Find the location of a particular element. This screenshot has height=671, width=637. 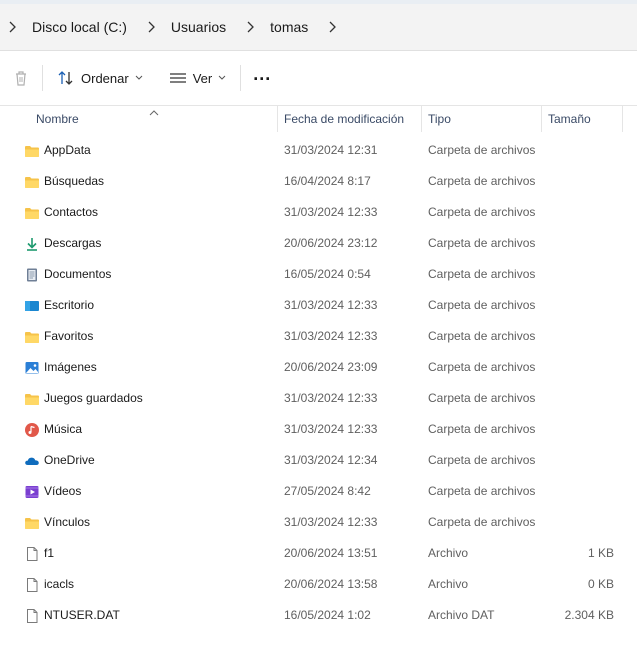

download-icon is located at coordinates (32, 244).